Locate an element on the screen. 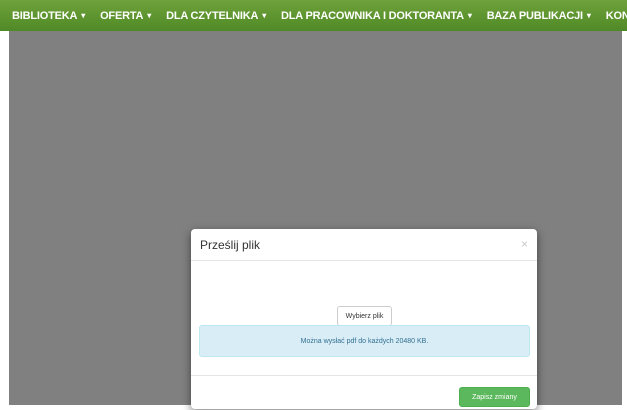 The image size is (627, 410). close-icon: × is located at coordinates (524, 244).